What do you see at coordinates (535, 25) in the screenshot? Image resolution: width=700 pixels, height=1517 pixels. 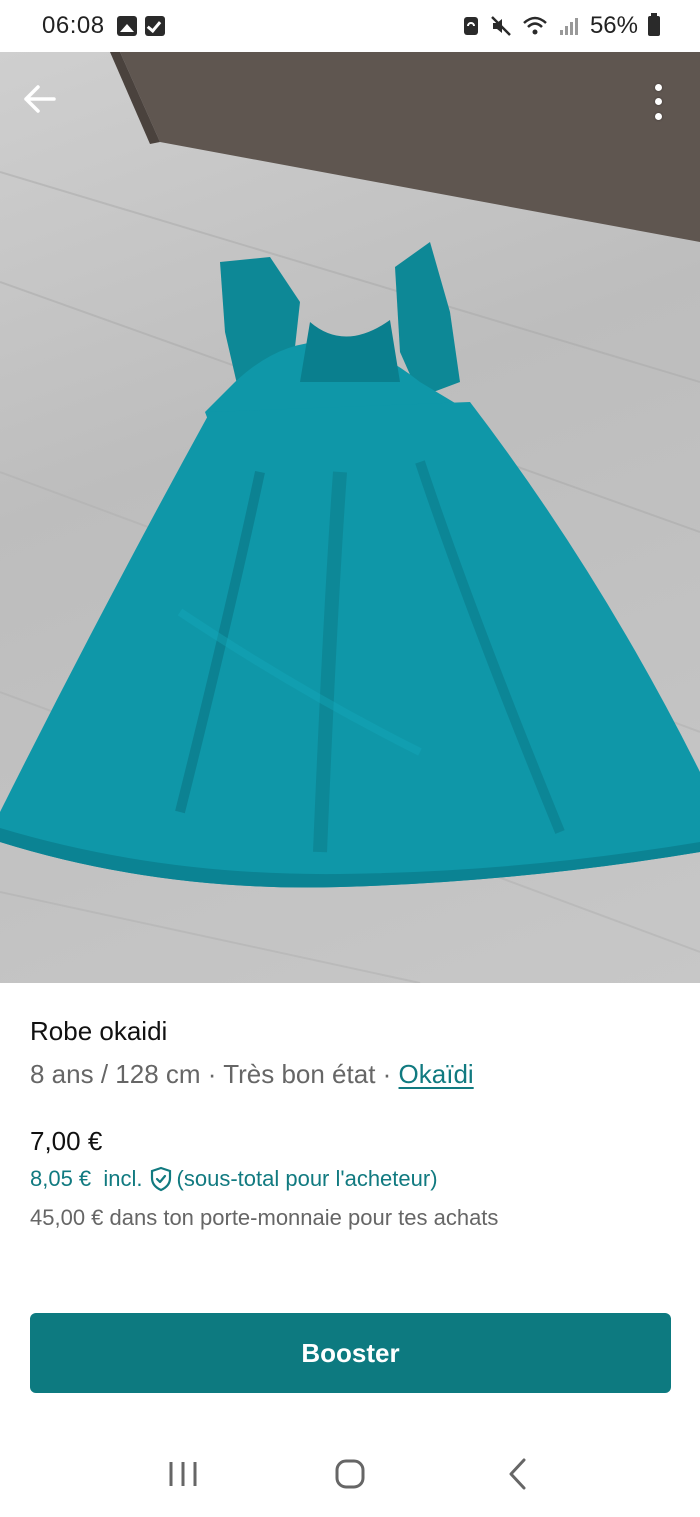 I see `wifi-icon` at bounding box center [535, 25].